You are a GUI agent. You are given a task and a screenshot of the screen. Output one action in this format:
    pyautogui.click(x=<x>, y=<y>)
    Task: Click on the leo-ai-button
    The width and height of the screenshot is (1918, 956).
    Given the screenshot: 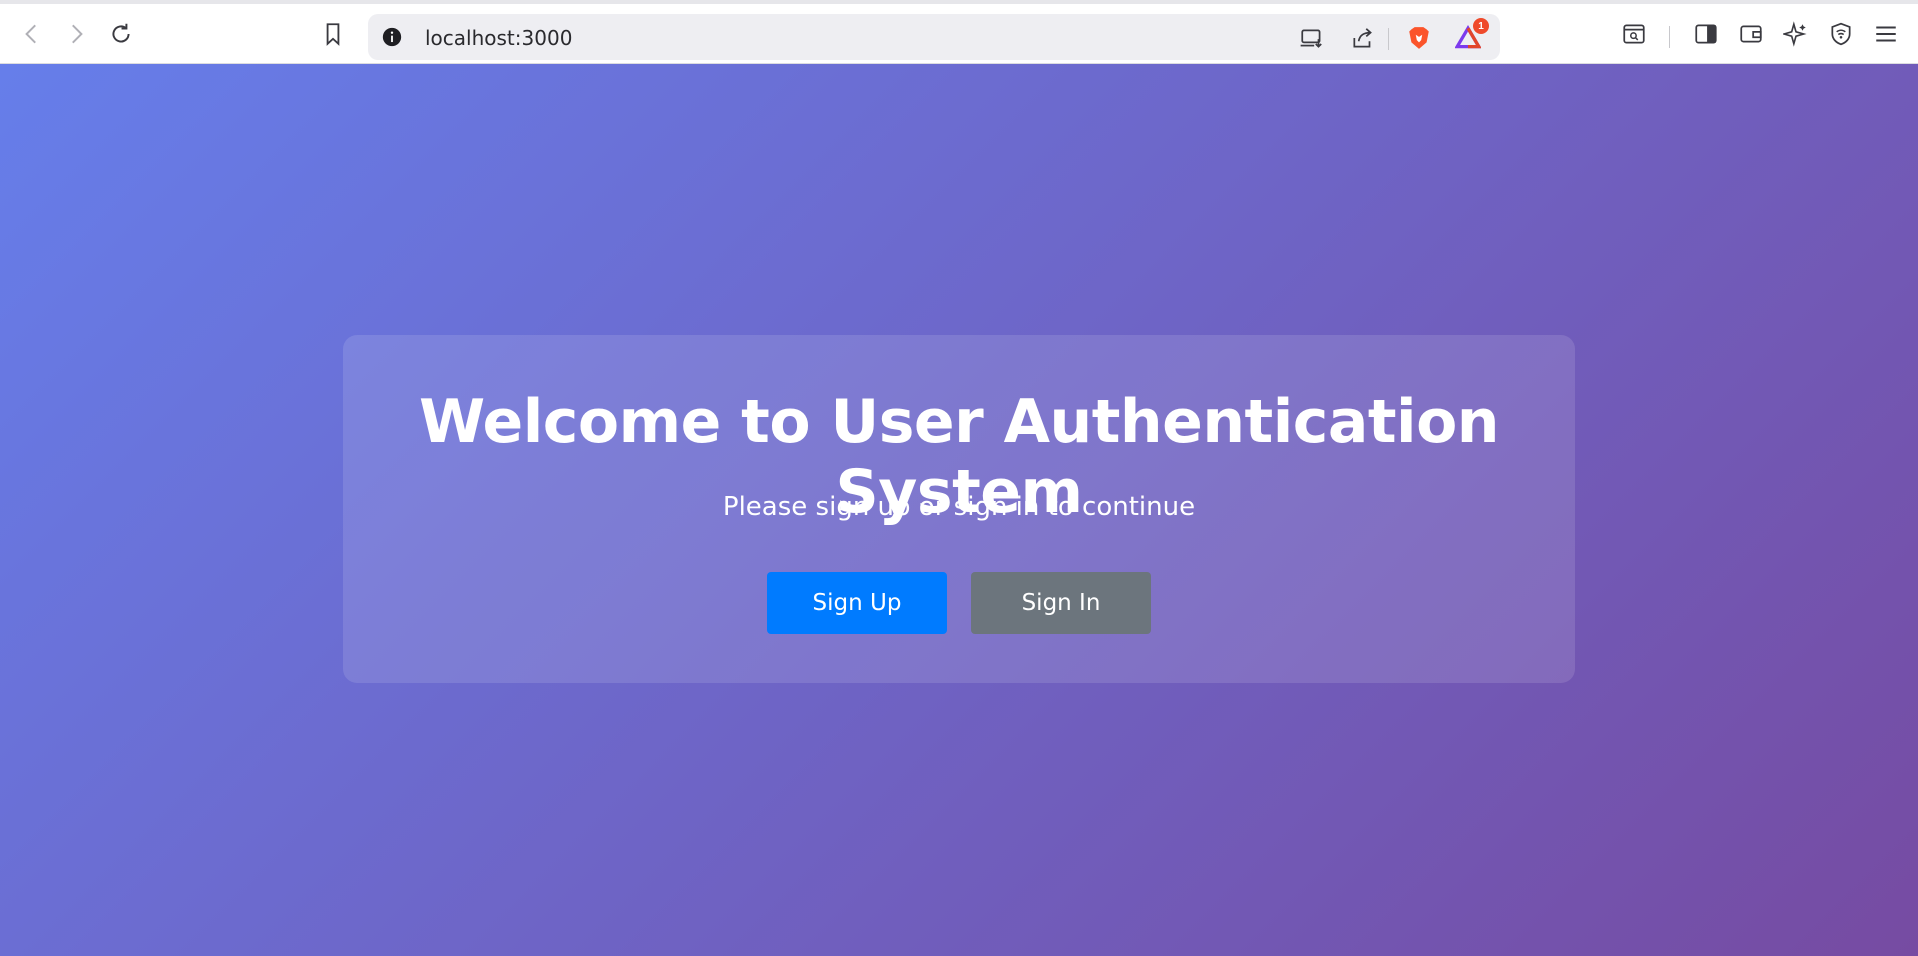 What is the action you would take?
    pyautogui.click(x=1796, y=34)
    